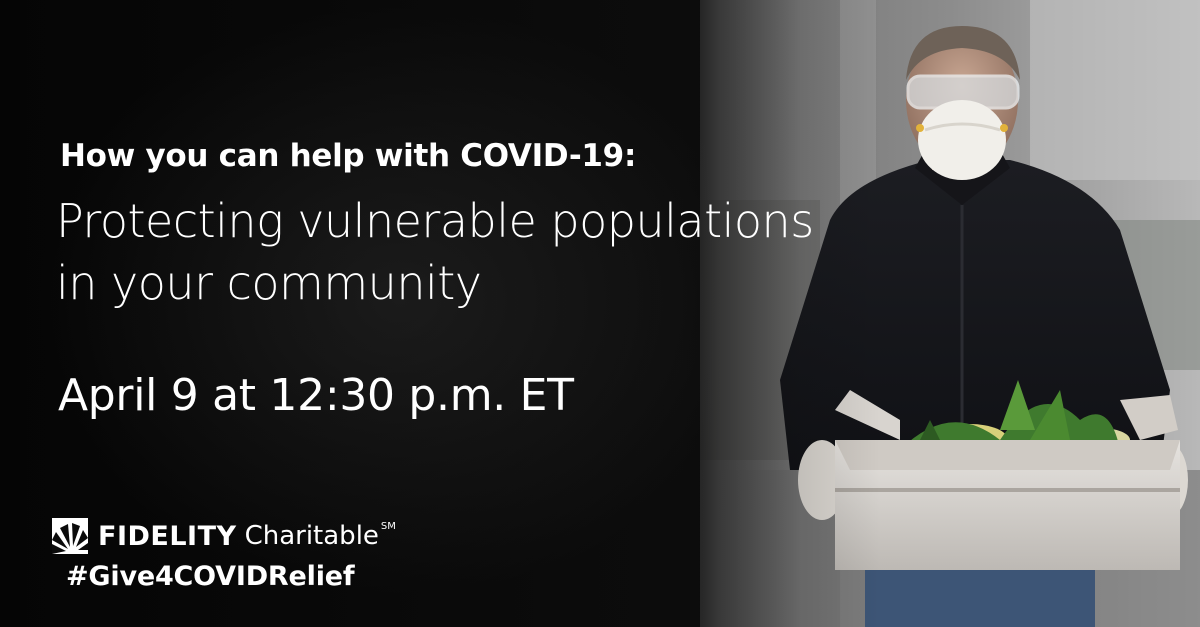 Image resolution: width=1200 pixels, height=627 pixels. I want to click on headline-line-1: Protecting vulnerable populations, so click(435, 221).